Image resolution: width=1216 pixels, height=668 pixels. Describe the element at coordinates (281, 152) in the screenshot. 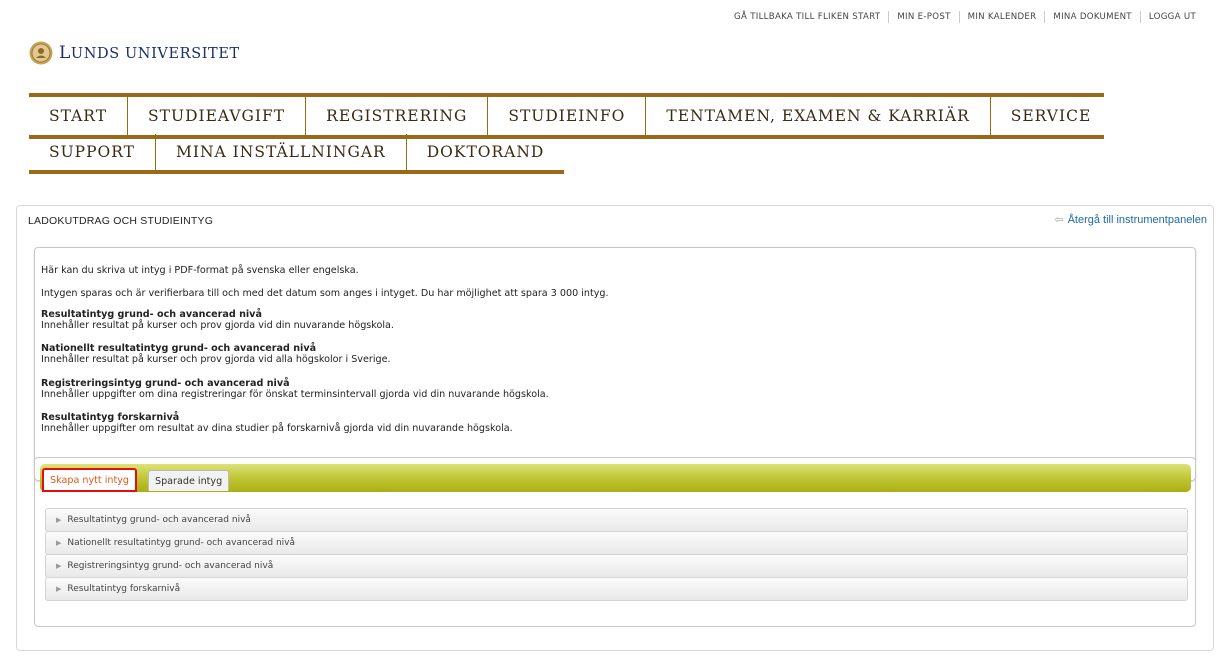

I see `nav-mina-installningar: MINA INSTÄLLNINGAR` at that location.